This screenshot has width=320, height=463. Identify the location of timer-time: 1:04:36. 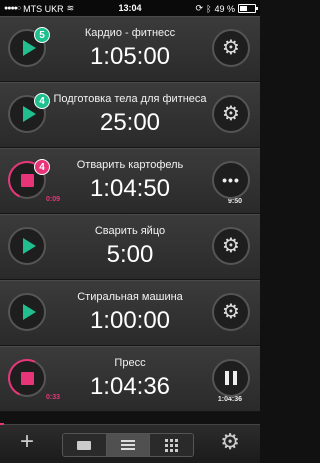
(130, 386).